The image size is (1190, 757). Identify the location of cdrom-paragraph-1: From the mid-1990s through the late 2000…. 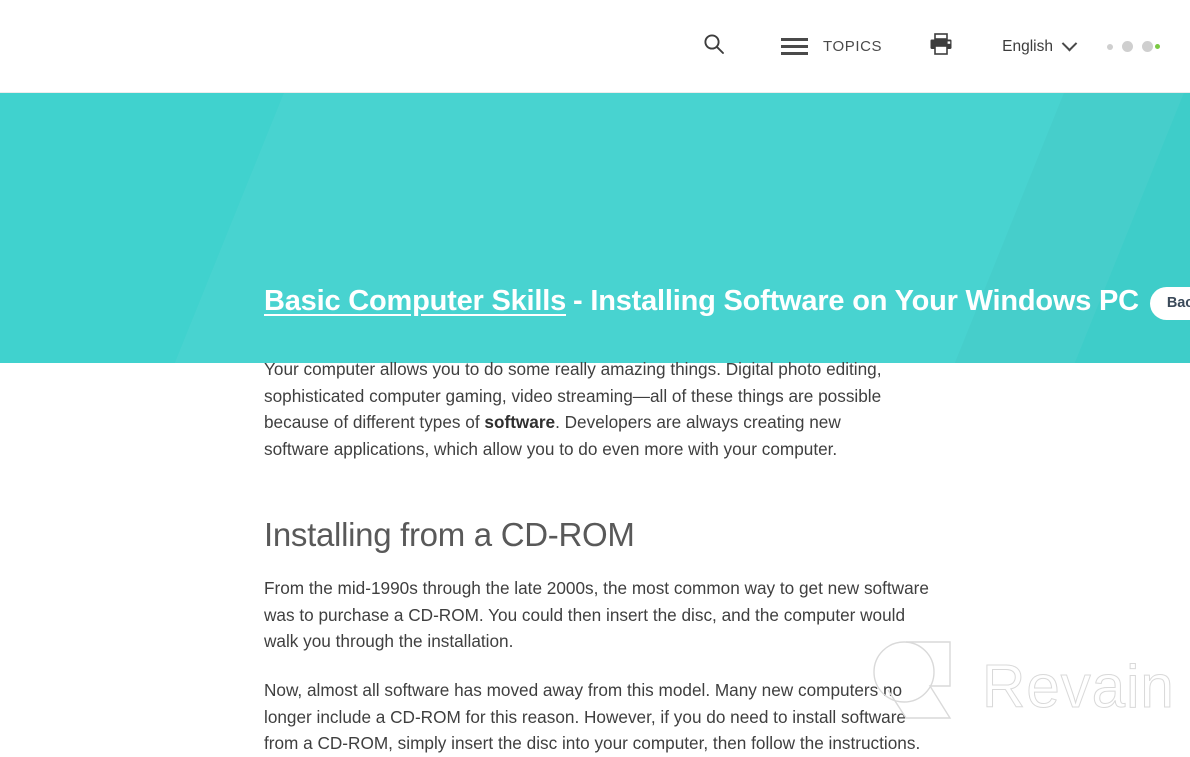
(596, 614).